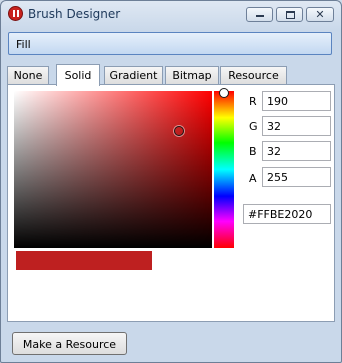 This screenshot has width=342, height=363. Describe the element at coordinates (133, 75) in the screenshot. I see `tab-gradient: Gradient` at that location.